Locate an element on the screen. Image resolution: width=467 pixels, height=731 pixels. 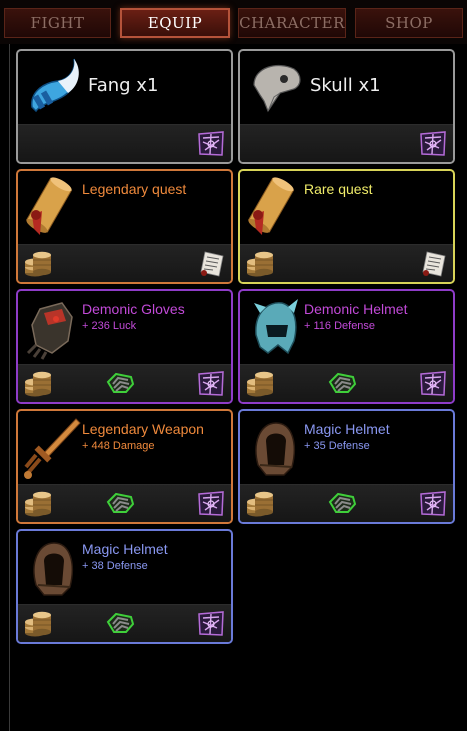
item-card: Magic Helmet + 35 Defense is located at coordinates (346, 466).